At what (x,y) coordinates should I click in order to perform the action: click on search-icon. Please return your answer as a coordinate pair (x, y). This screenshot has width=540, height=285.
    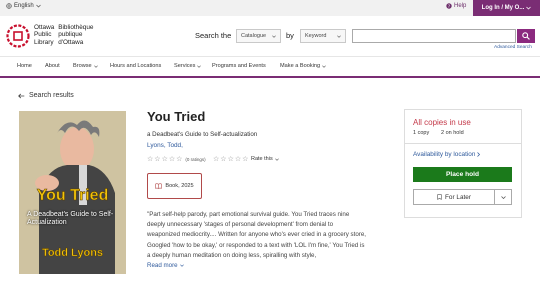
    Looking at the image, I should click on (526, 36).